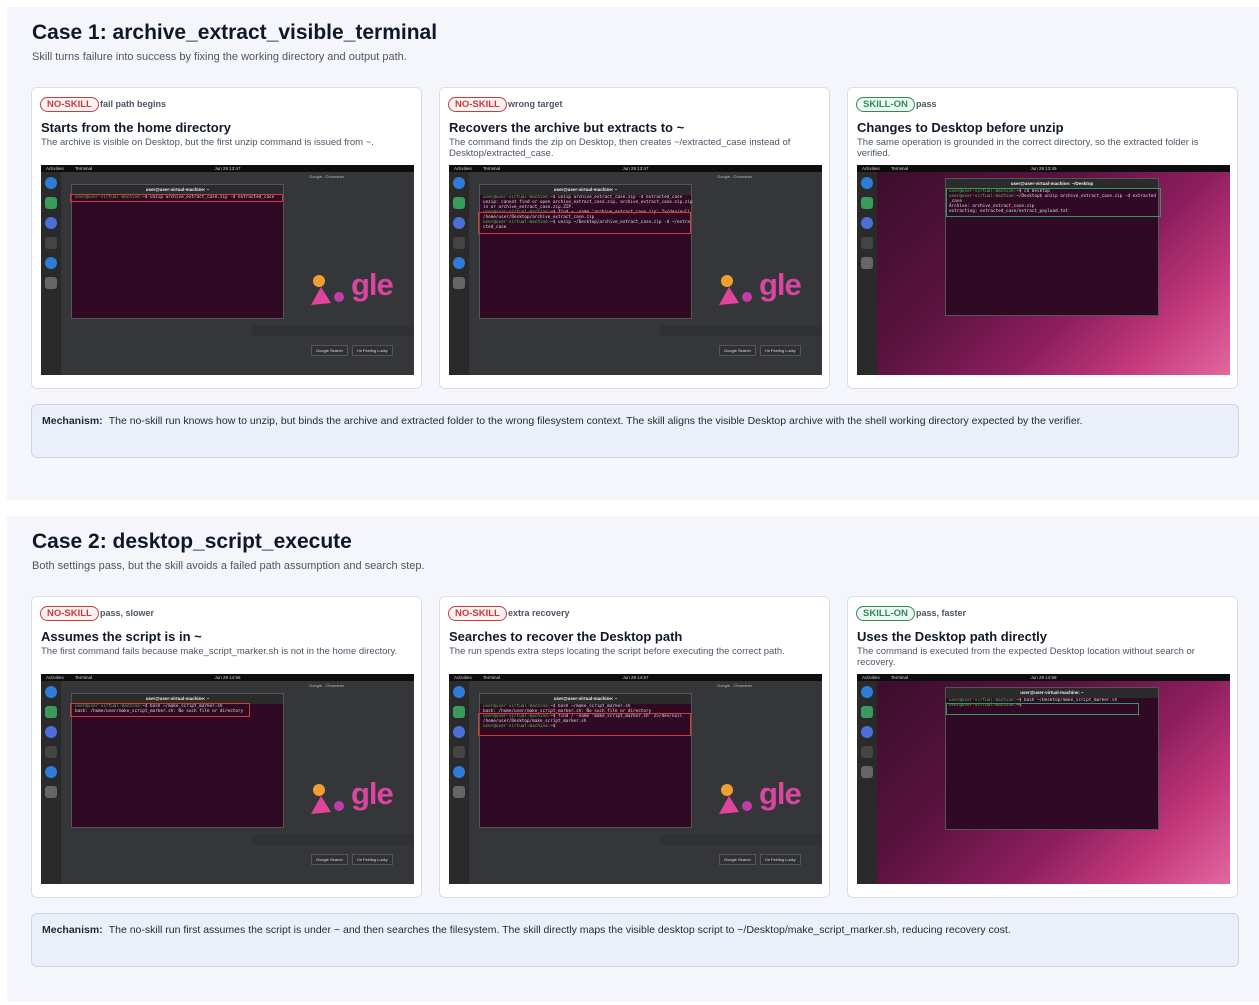 The width and height of the screenshot is (1259, 1005). I want to click on gnome-top-bar: Activities Terminal Jun 29 13:47, so click(635, 168).